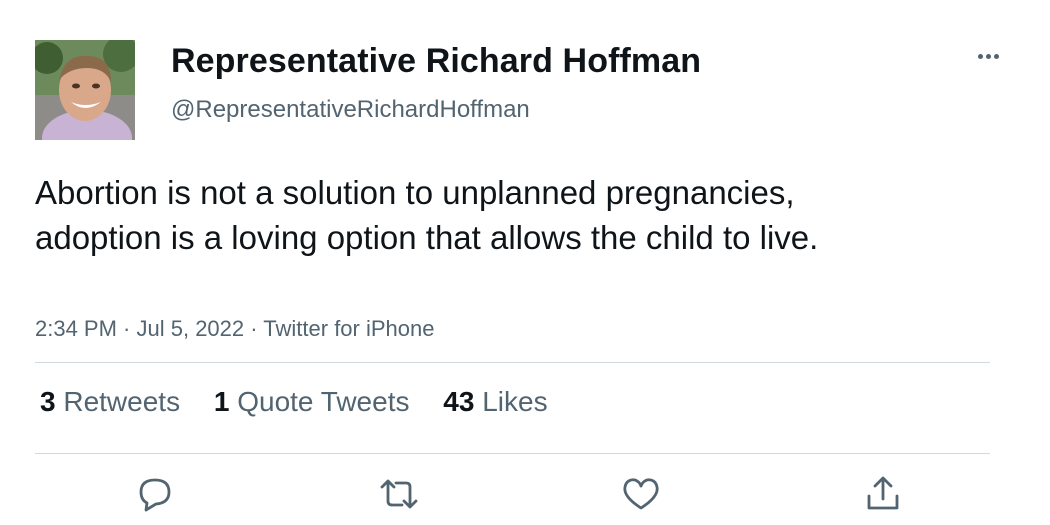  I want to click on tweet-date: Jul 5, 2022, so click(191, 328).